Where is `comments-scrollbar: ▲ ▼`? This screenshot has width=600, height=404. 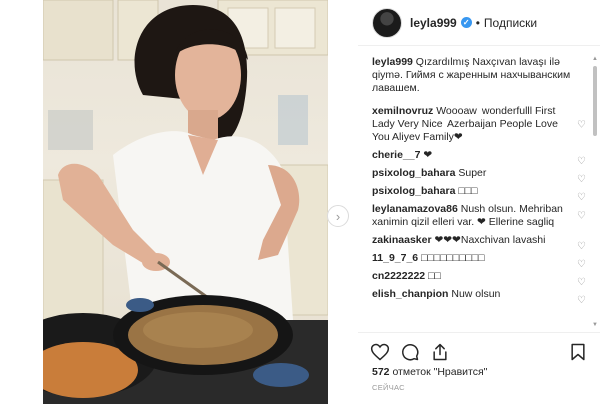 comments-scrollbar: ▲ ▼ is located at coordinates (595, 192).